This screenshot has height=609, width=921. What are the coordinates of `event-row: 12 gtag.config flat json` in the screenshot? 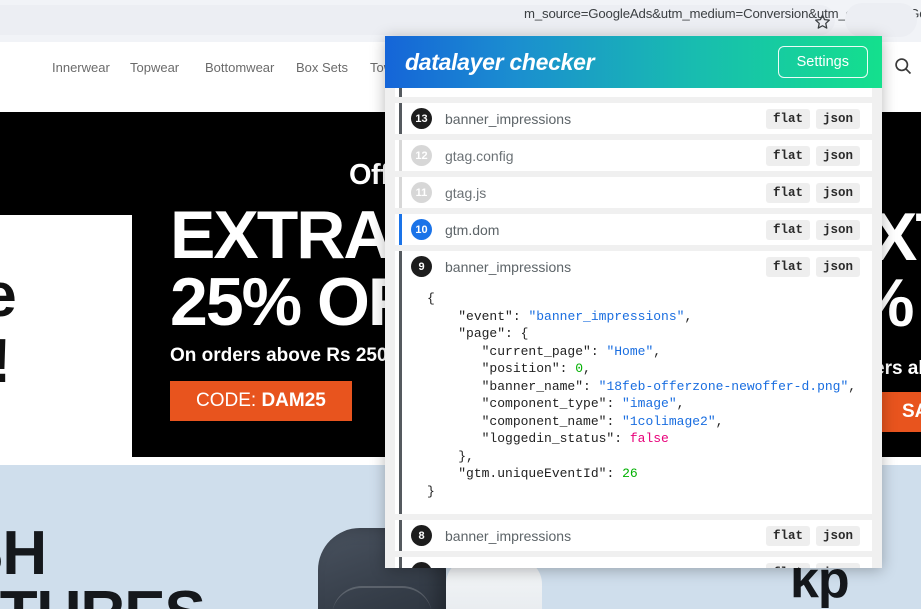 It's located at (633, 155).